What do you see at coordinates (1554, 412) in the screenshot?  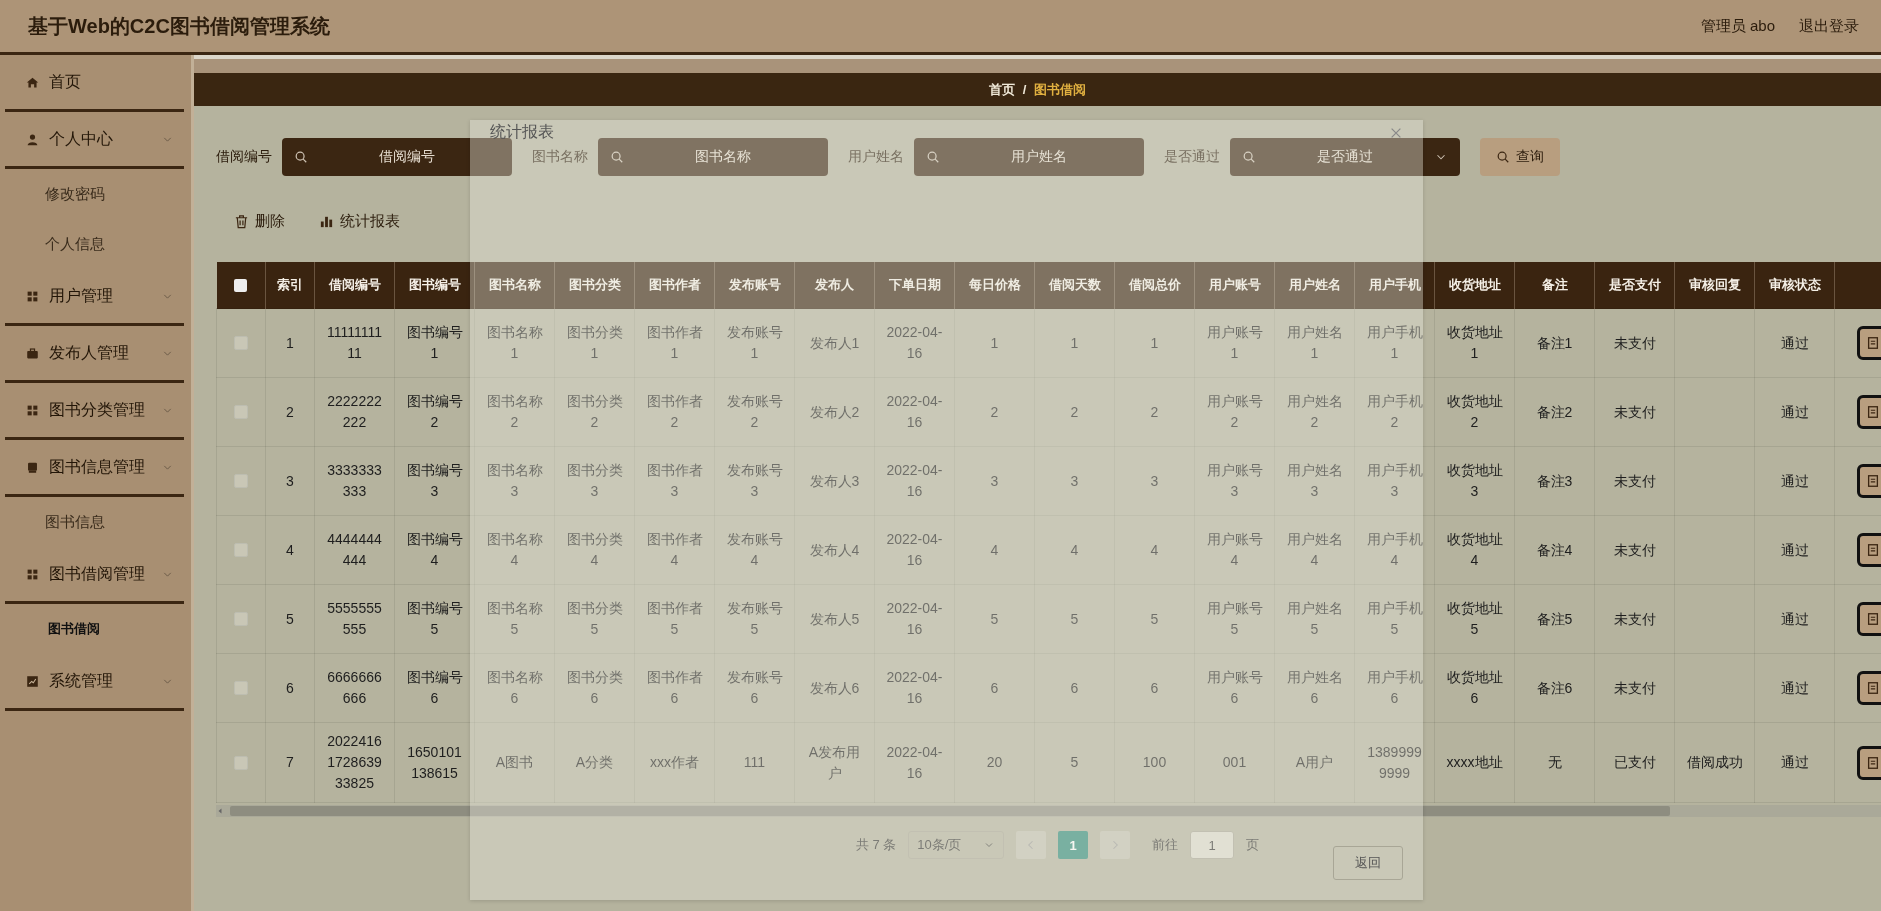 I see `table-cell: 备注2` at bounding box center [1554, 412].